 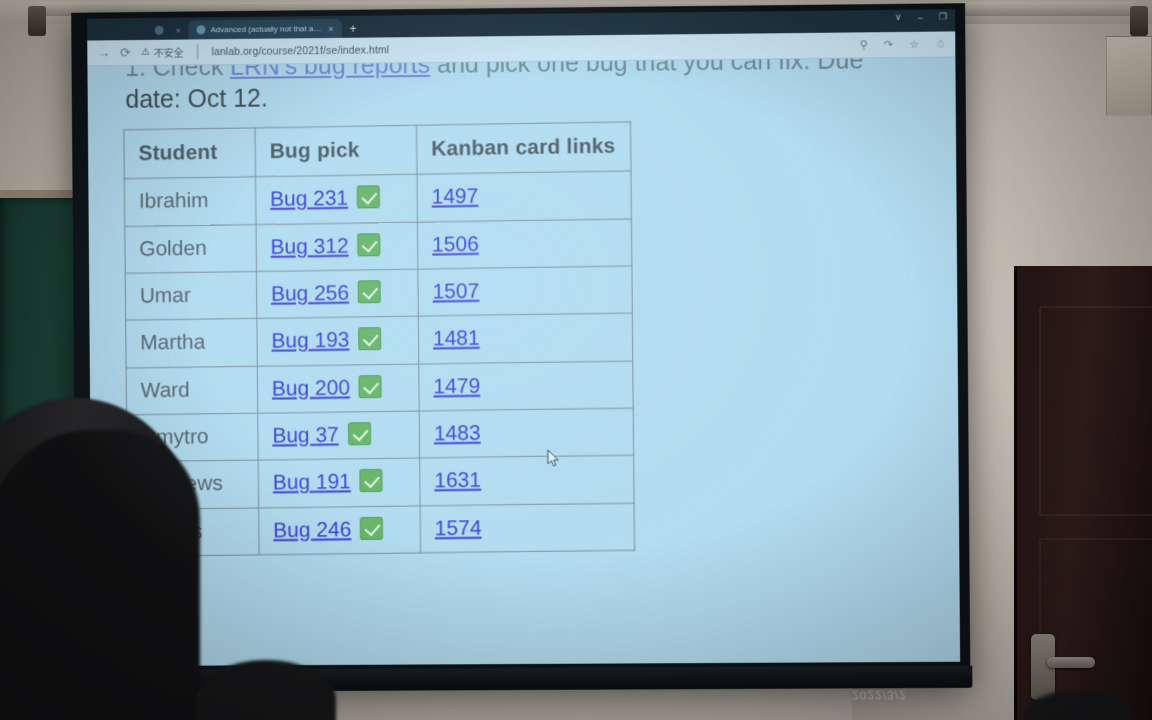 I want to click on wall-mounted-box, so click(x=1129, y=76).